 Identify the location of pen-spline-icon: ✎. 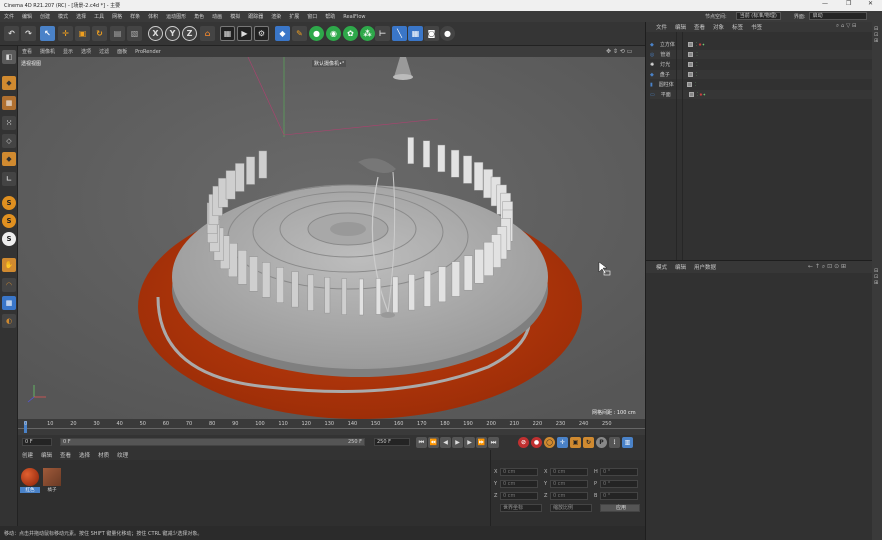
(299, 33).